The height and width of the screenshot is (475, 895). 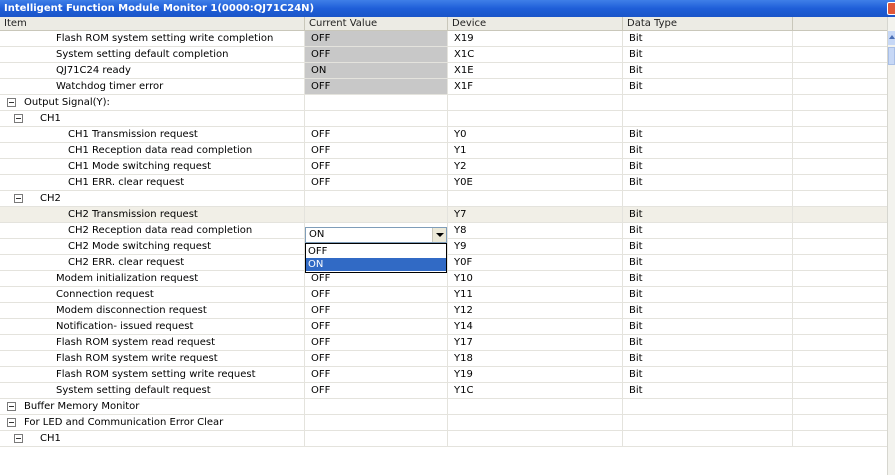 I want to click on table-row: Modem disconnection request OFF Y12 Bit, so click(x=443, y=311).